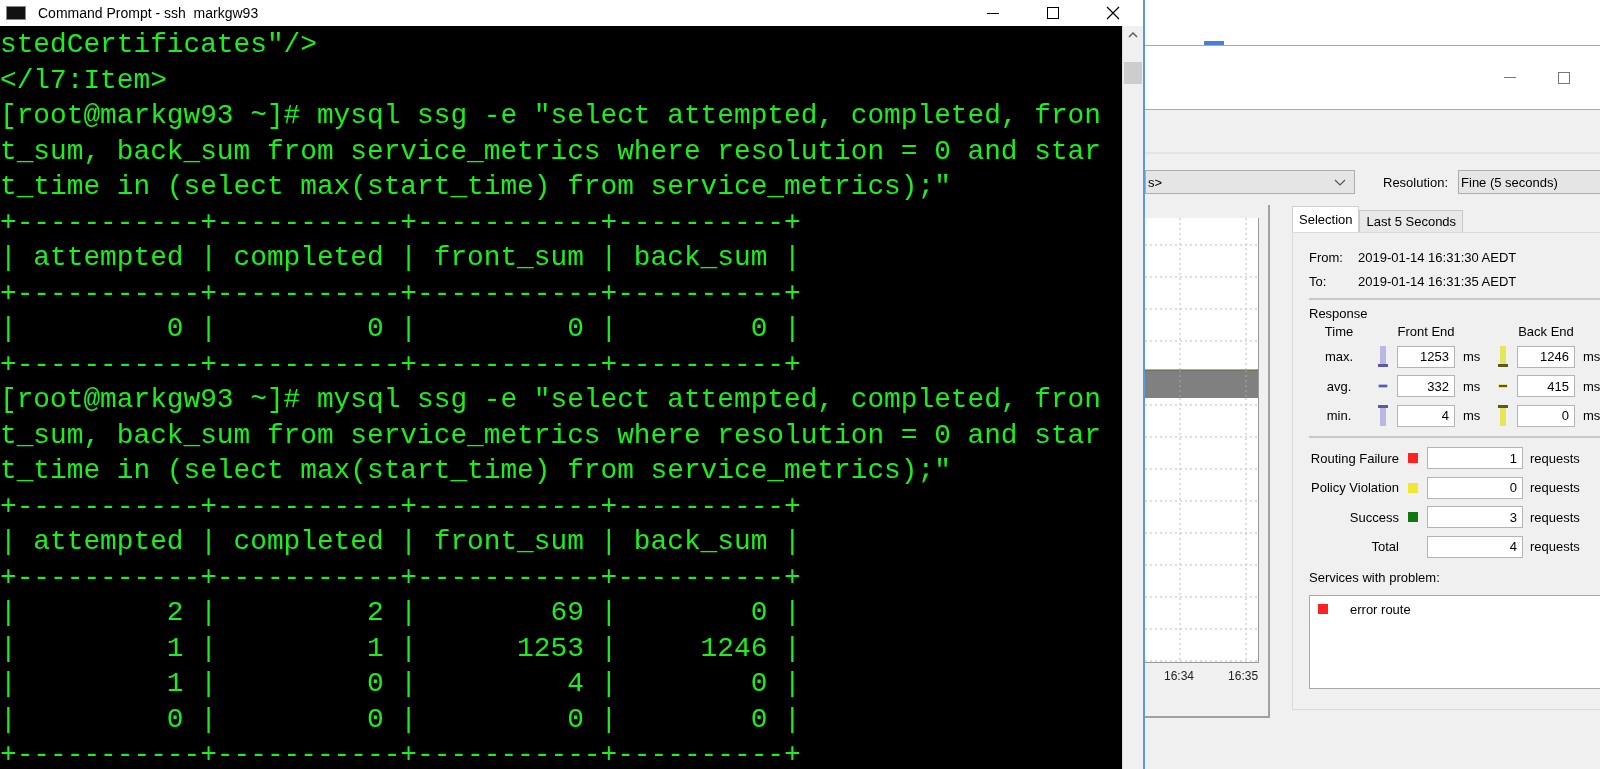 This screenshot has width=1600, height=769. I want to click on column-header: Front End, so click(1426, 332).